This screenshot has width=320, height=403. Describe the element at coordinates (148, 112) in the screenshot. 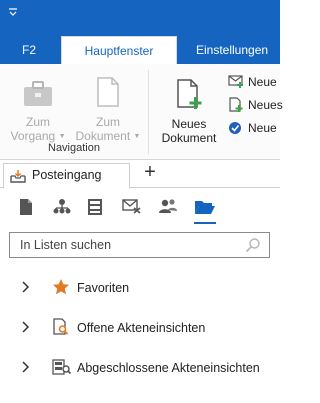

I see `group-separator` at that location.